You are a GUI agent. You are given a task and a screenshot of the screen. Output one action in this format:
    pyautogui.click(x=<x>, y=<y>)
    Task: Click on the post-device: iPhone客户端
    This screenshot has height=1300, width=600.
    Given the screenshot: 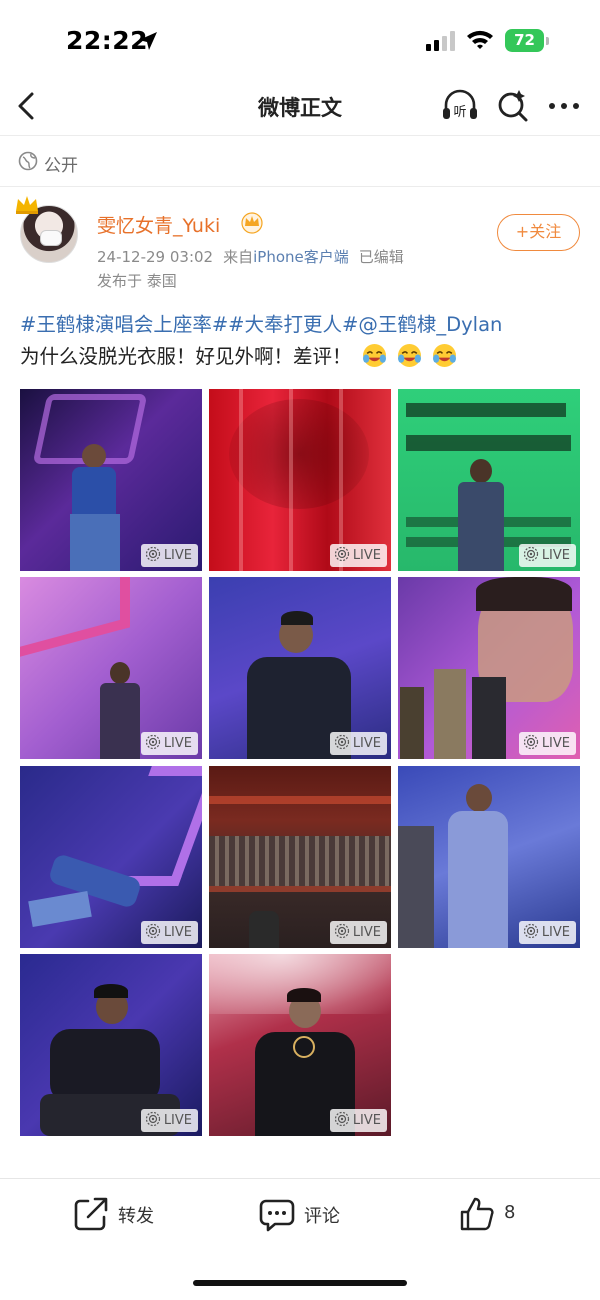 What is the action you would take?
    pyautogui.click(x=301, y=257)
    